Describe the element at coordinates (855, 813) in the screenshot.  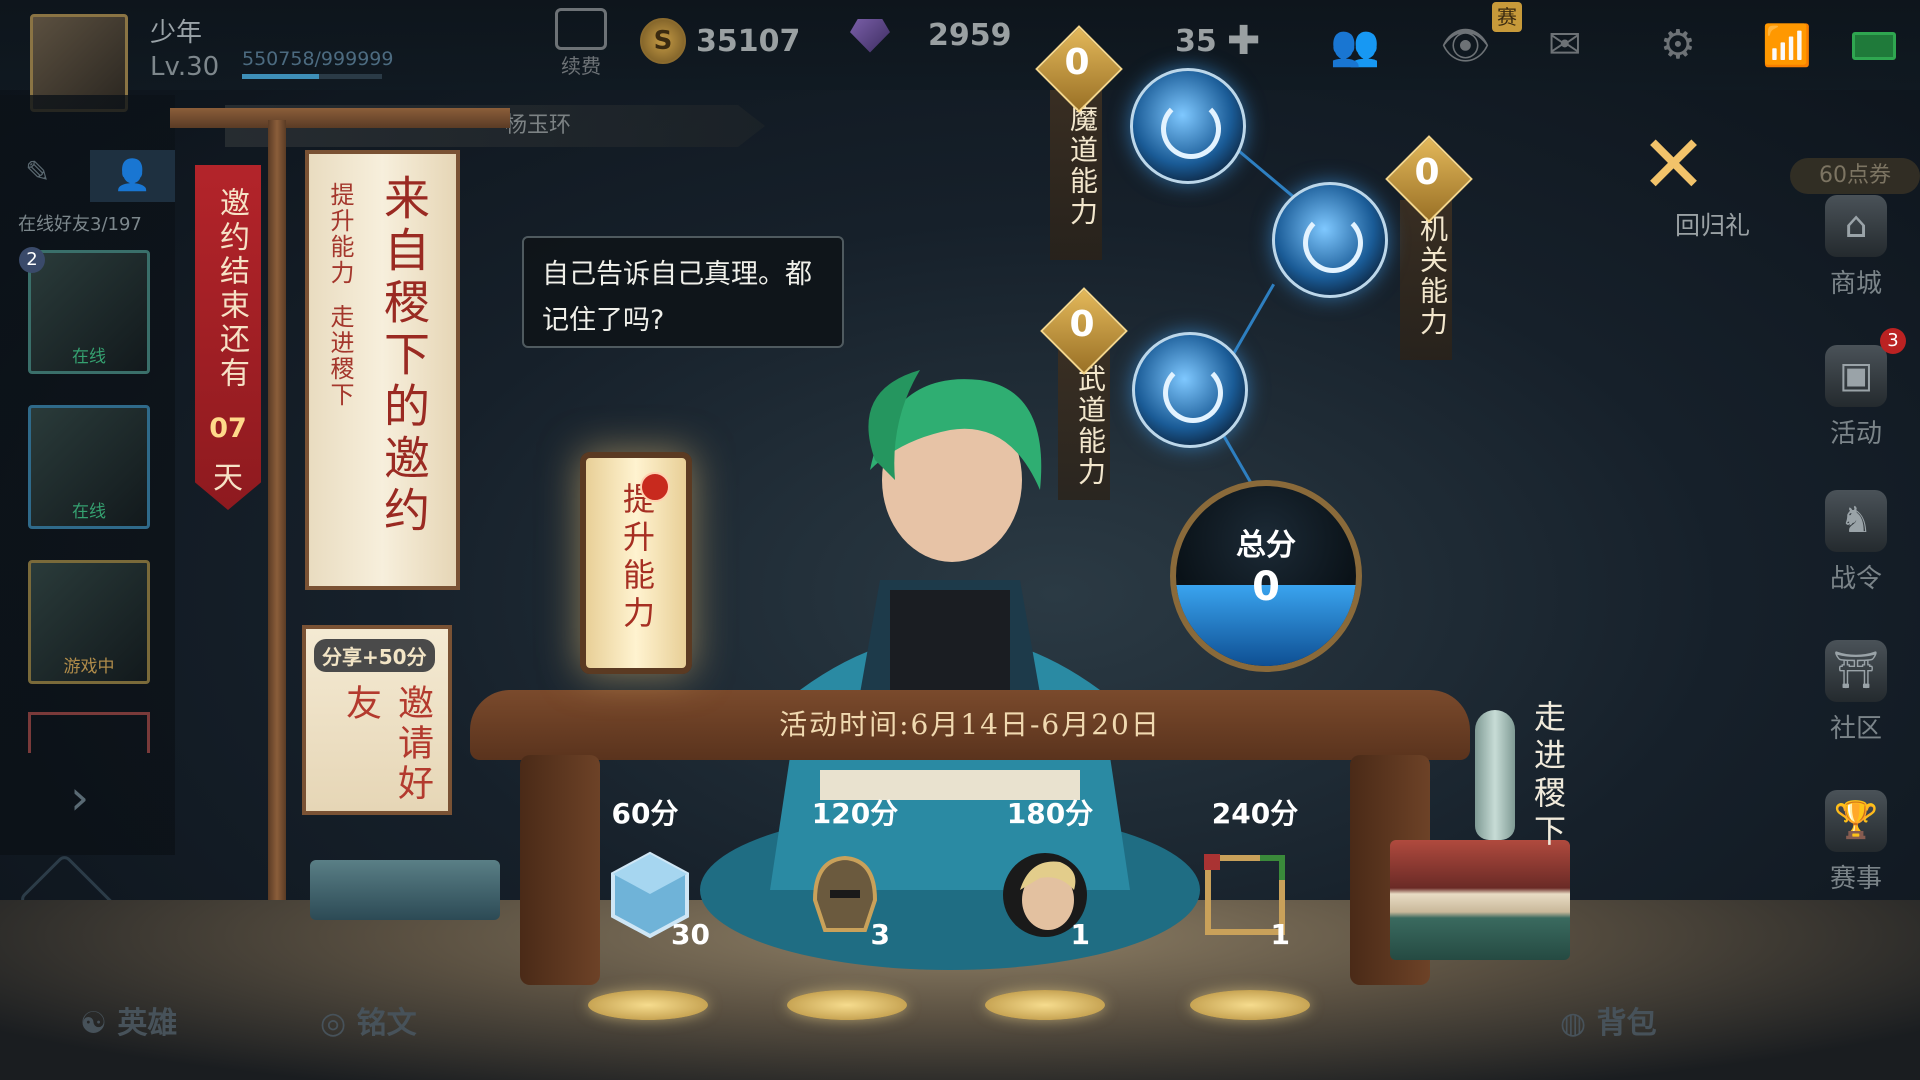
I see `reward-points: 120分` at that location.